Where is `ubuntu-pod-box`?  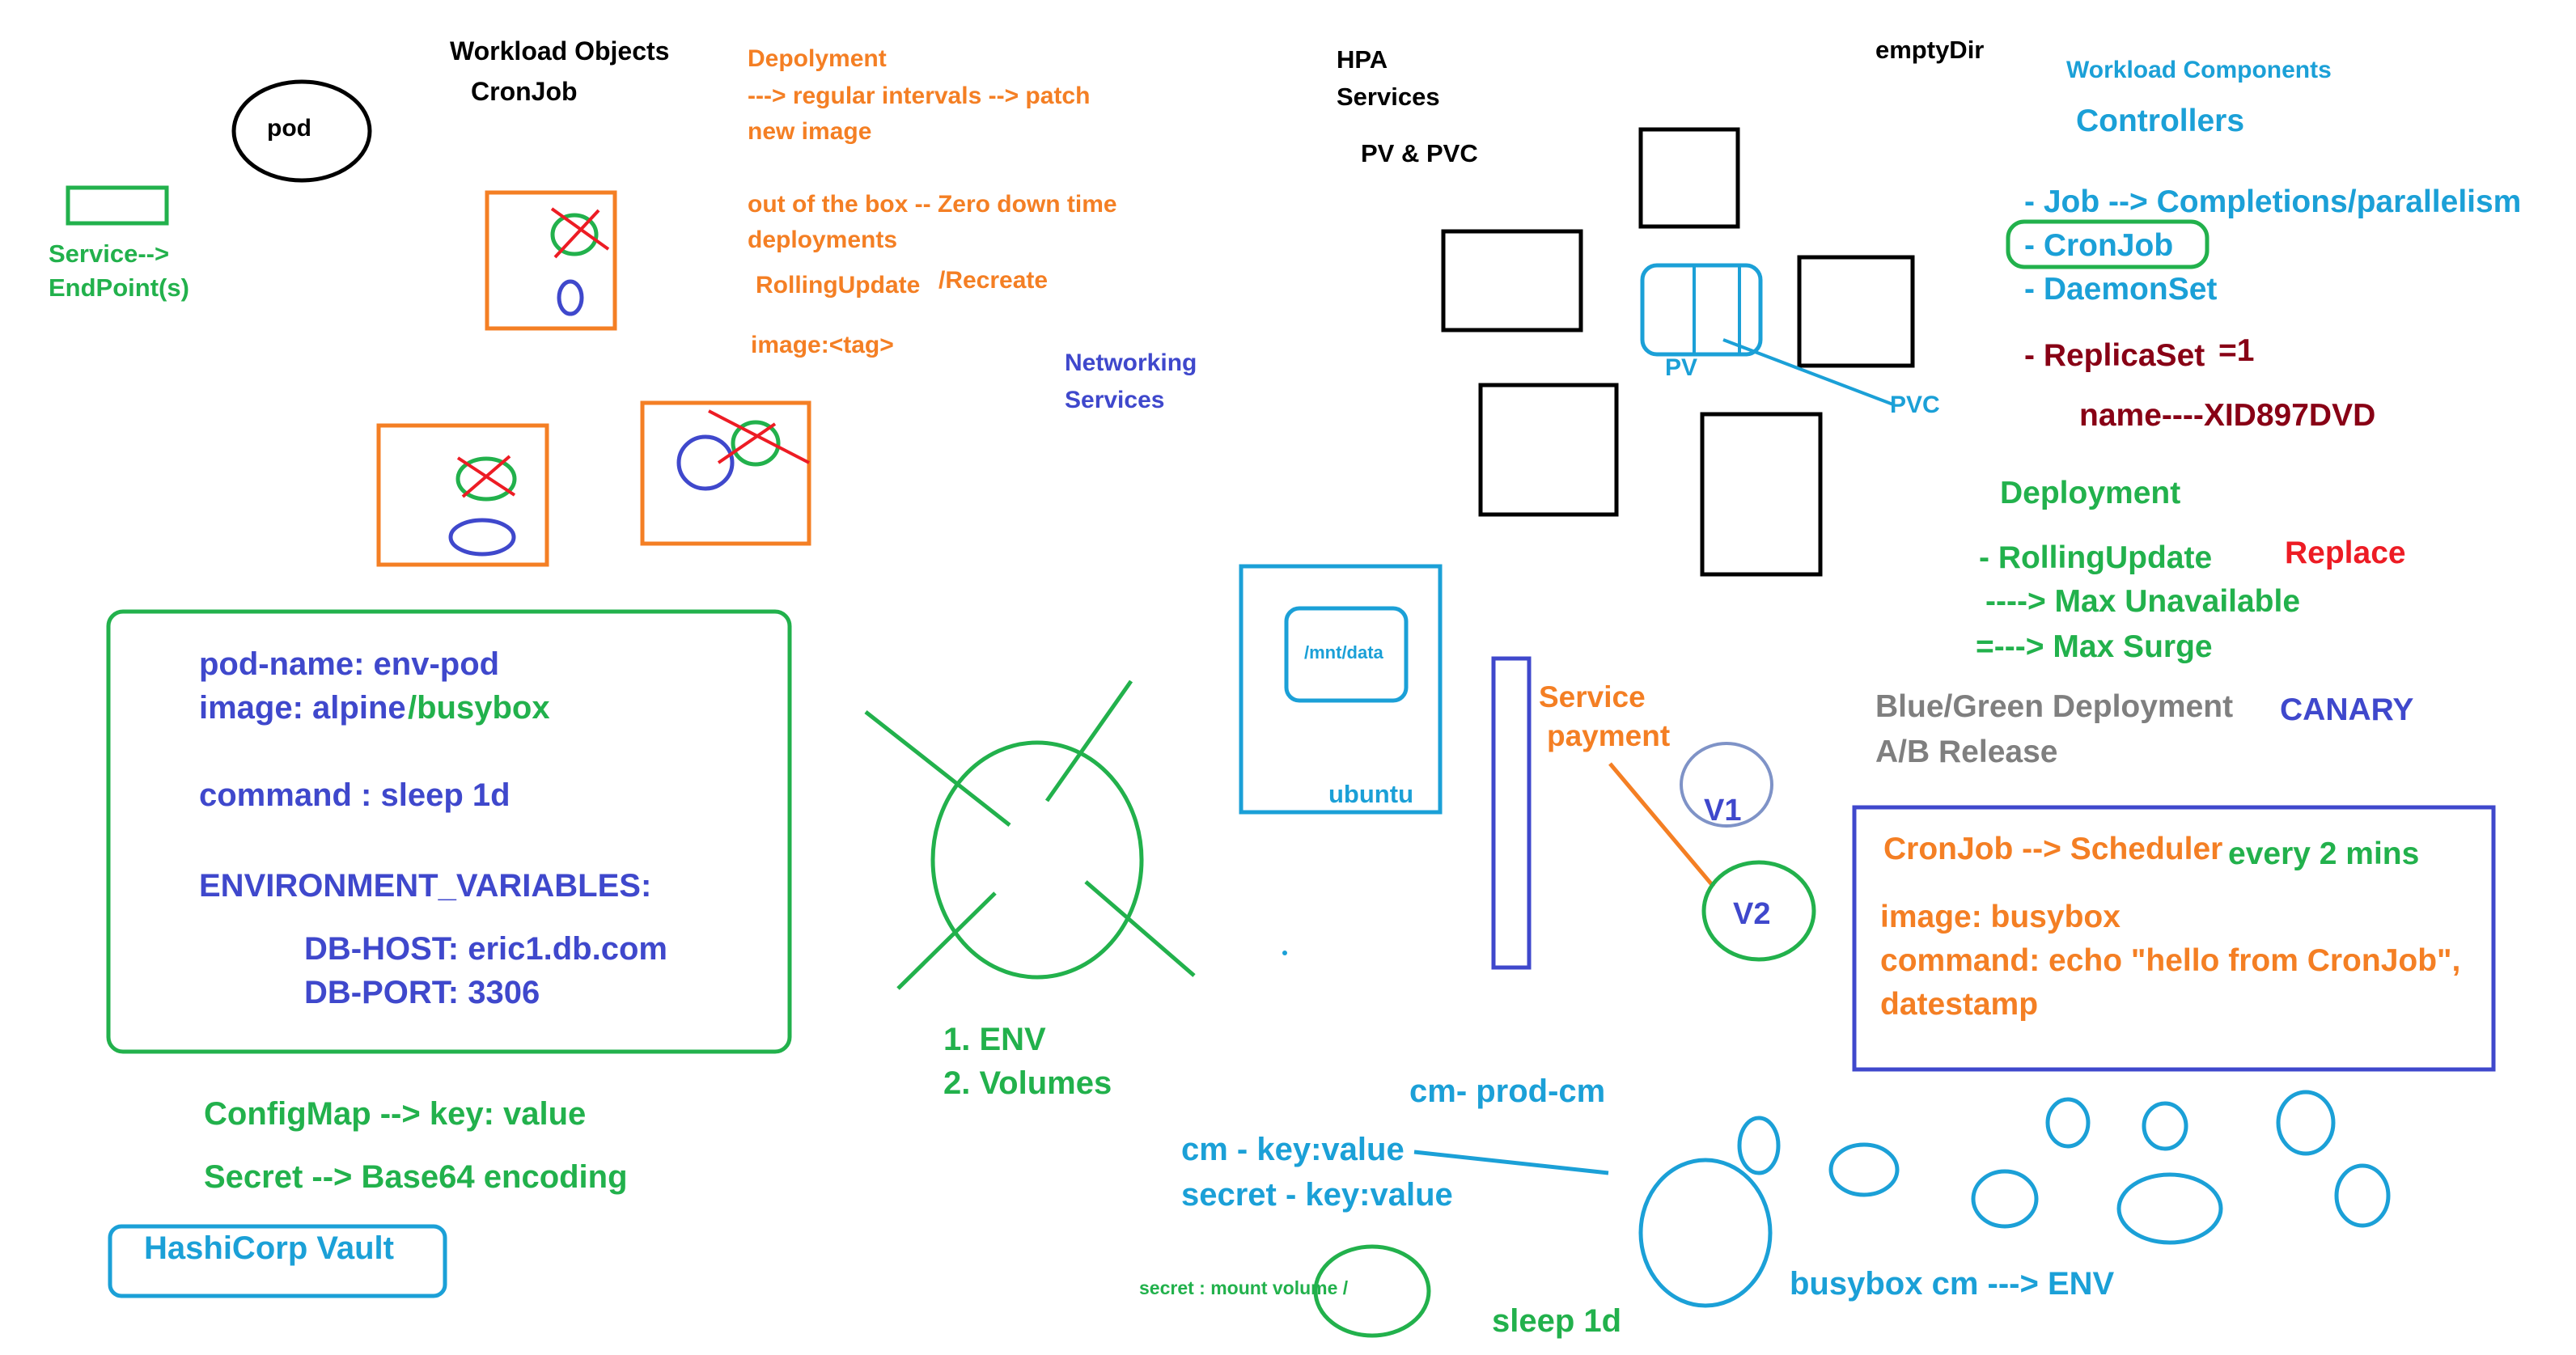 ubuntu-pod-box is located at coordinates (1341, 689).